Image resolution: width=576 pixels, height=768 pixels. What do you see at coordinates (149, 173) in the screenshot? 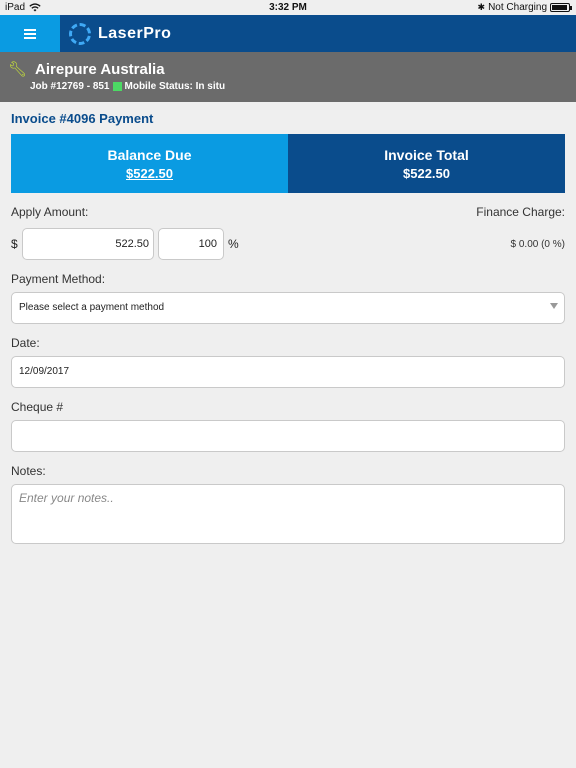
I see `balance-due-link: $522.50` at bounding box center [149, 173].